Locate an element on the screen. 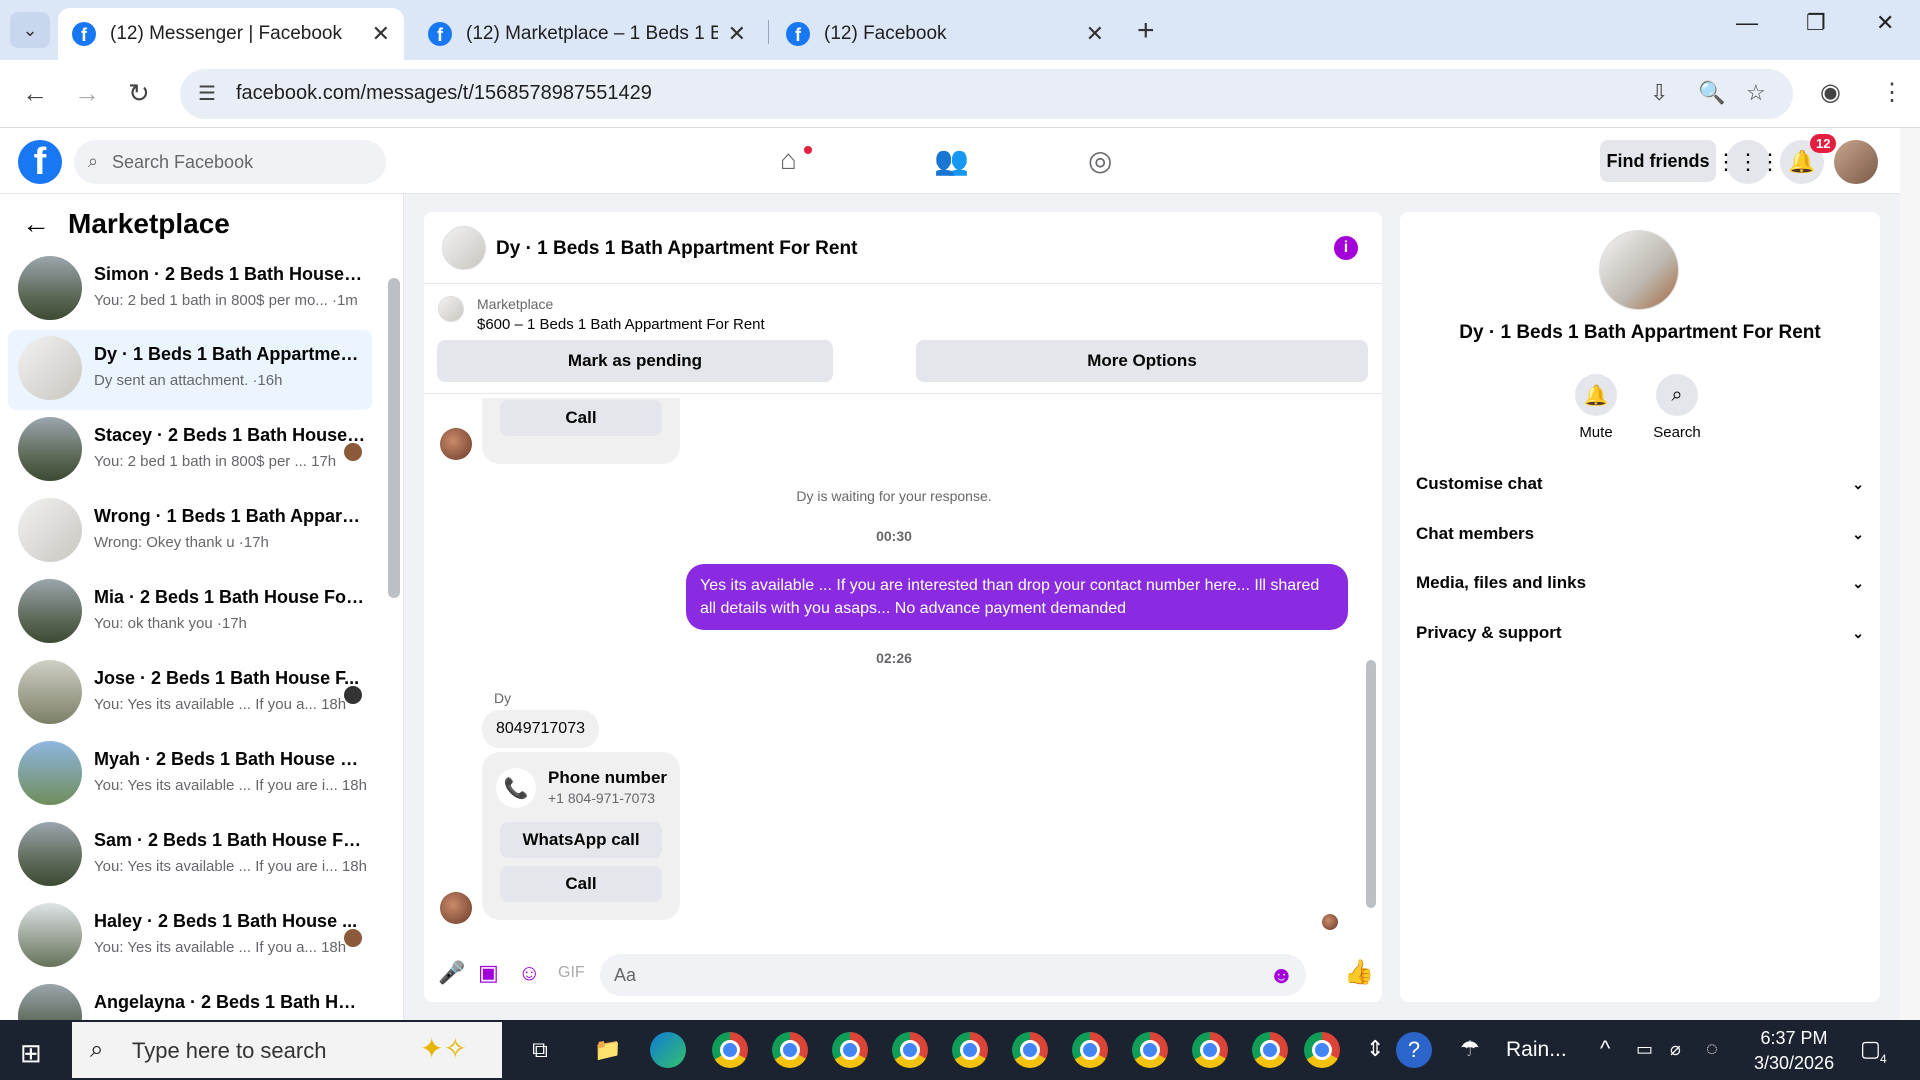  info-avatar is located at coordinates (1639, 270).